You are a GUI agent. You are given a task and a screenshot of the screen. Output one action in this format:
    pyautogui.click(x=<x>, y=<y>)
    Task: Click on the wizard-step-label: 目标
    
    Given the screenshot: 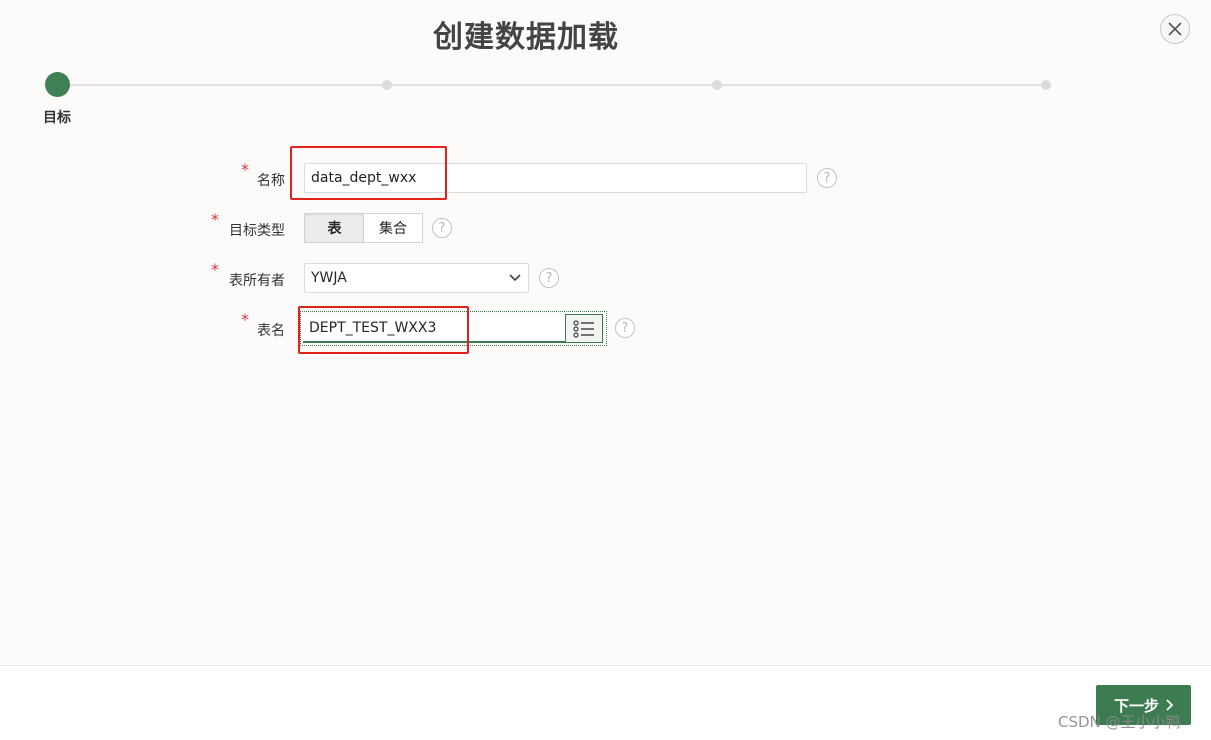 What is the action you would take?
    pyautogui.click(x=57, y=118)
    